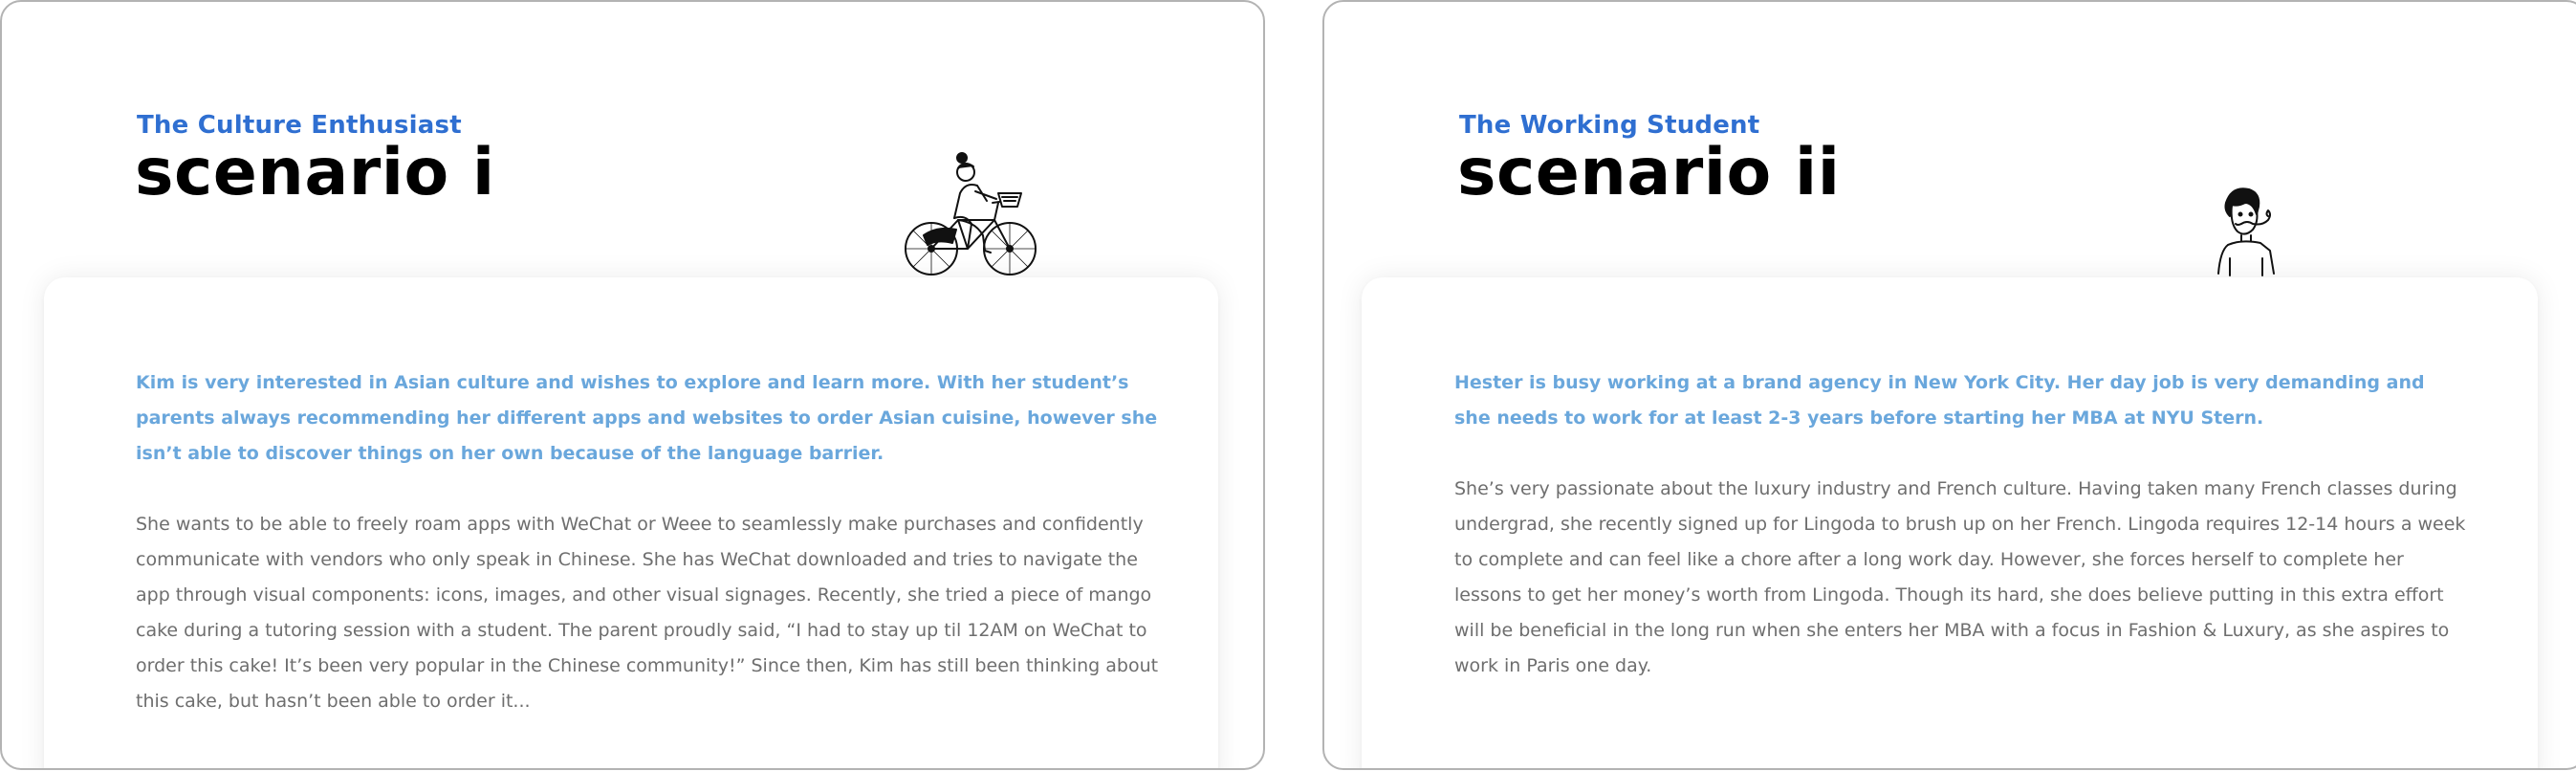  What do you see at coordinates (971, 213) in the screenshot?
I see `woman-on-bicycle-illustration` at bounding box center [971, 213].